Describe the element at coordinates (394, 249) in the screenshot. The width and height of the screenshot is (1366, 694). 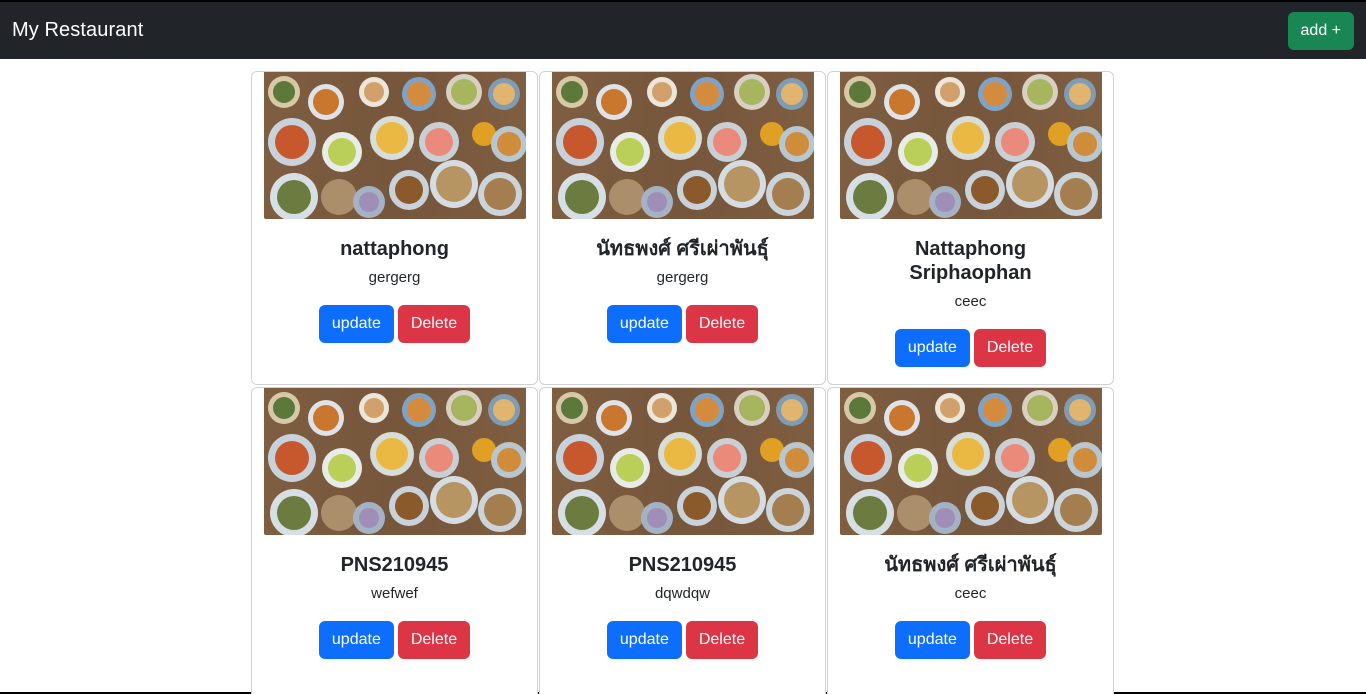
I see `card-title: nattaphong` at that location.